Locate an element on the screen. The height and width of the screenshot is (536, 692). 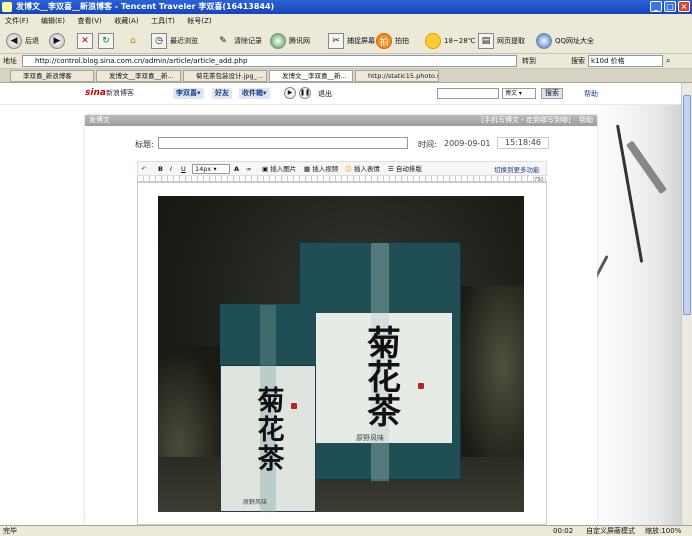
paipai-button: 拍 拍拍 is located at coordinates (392, 41).